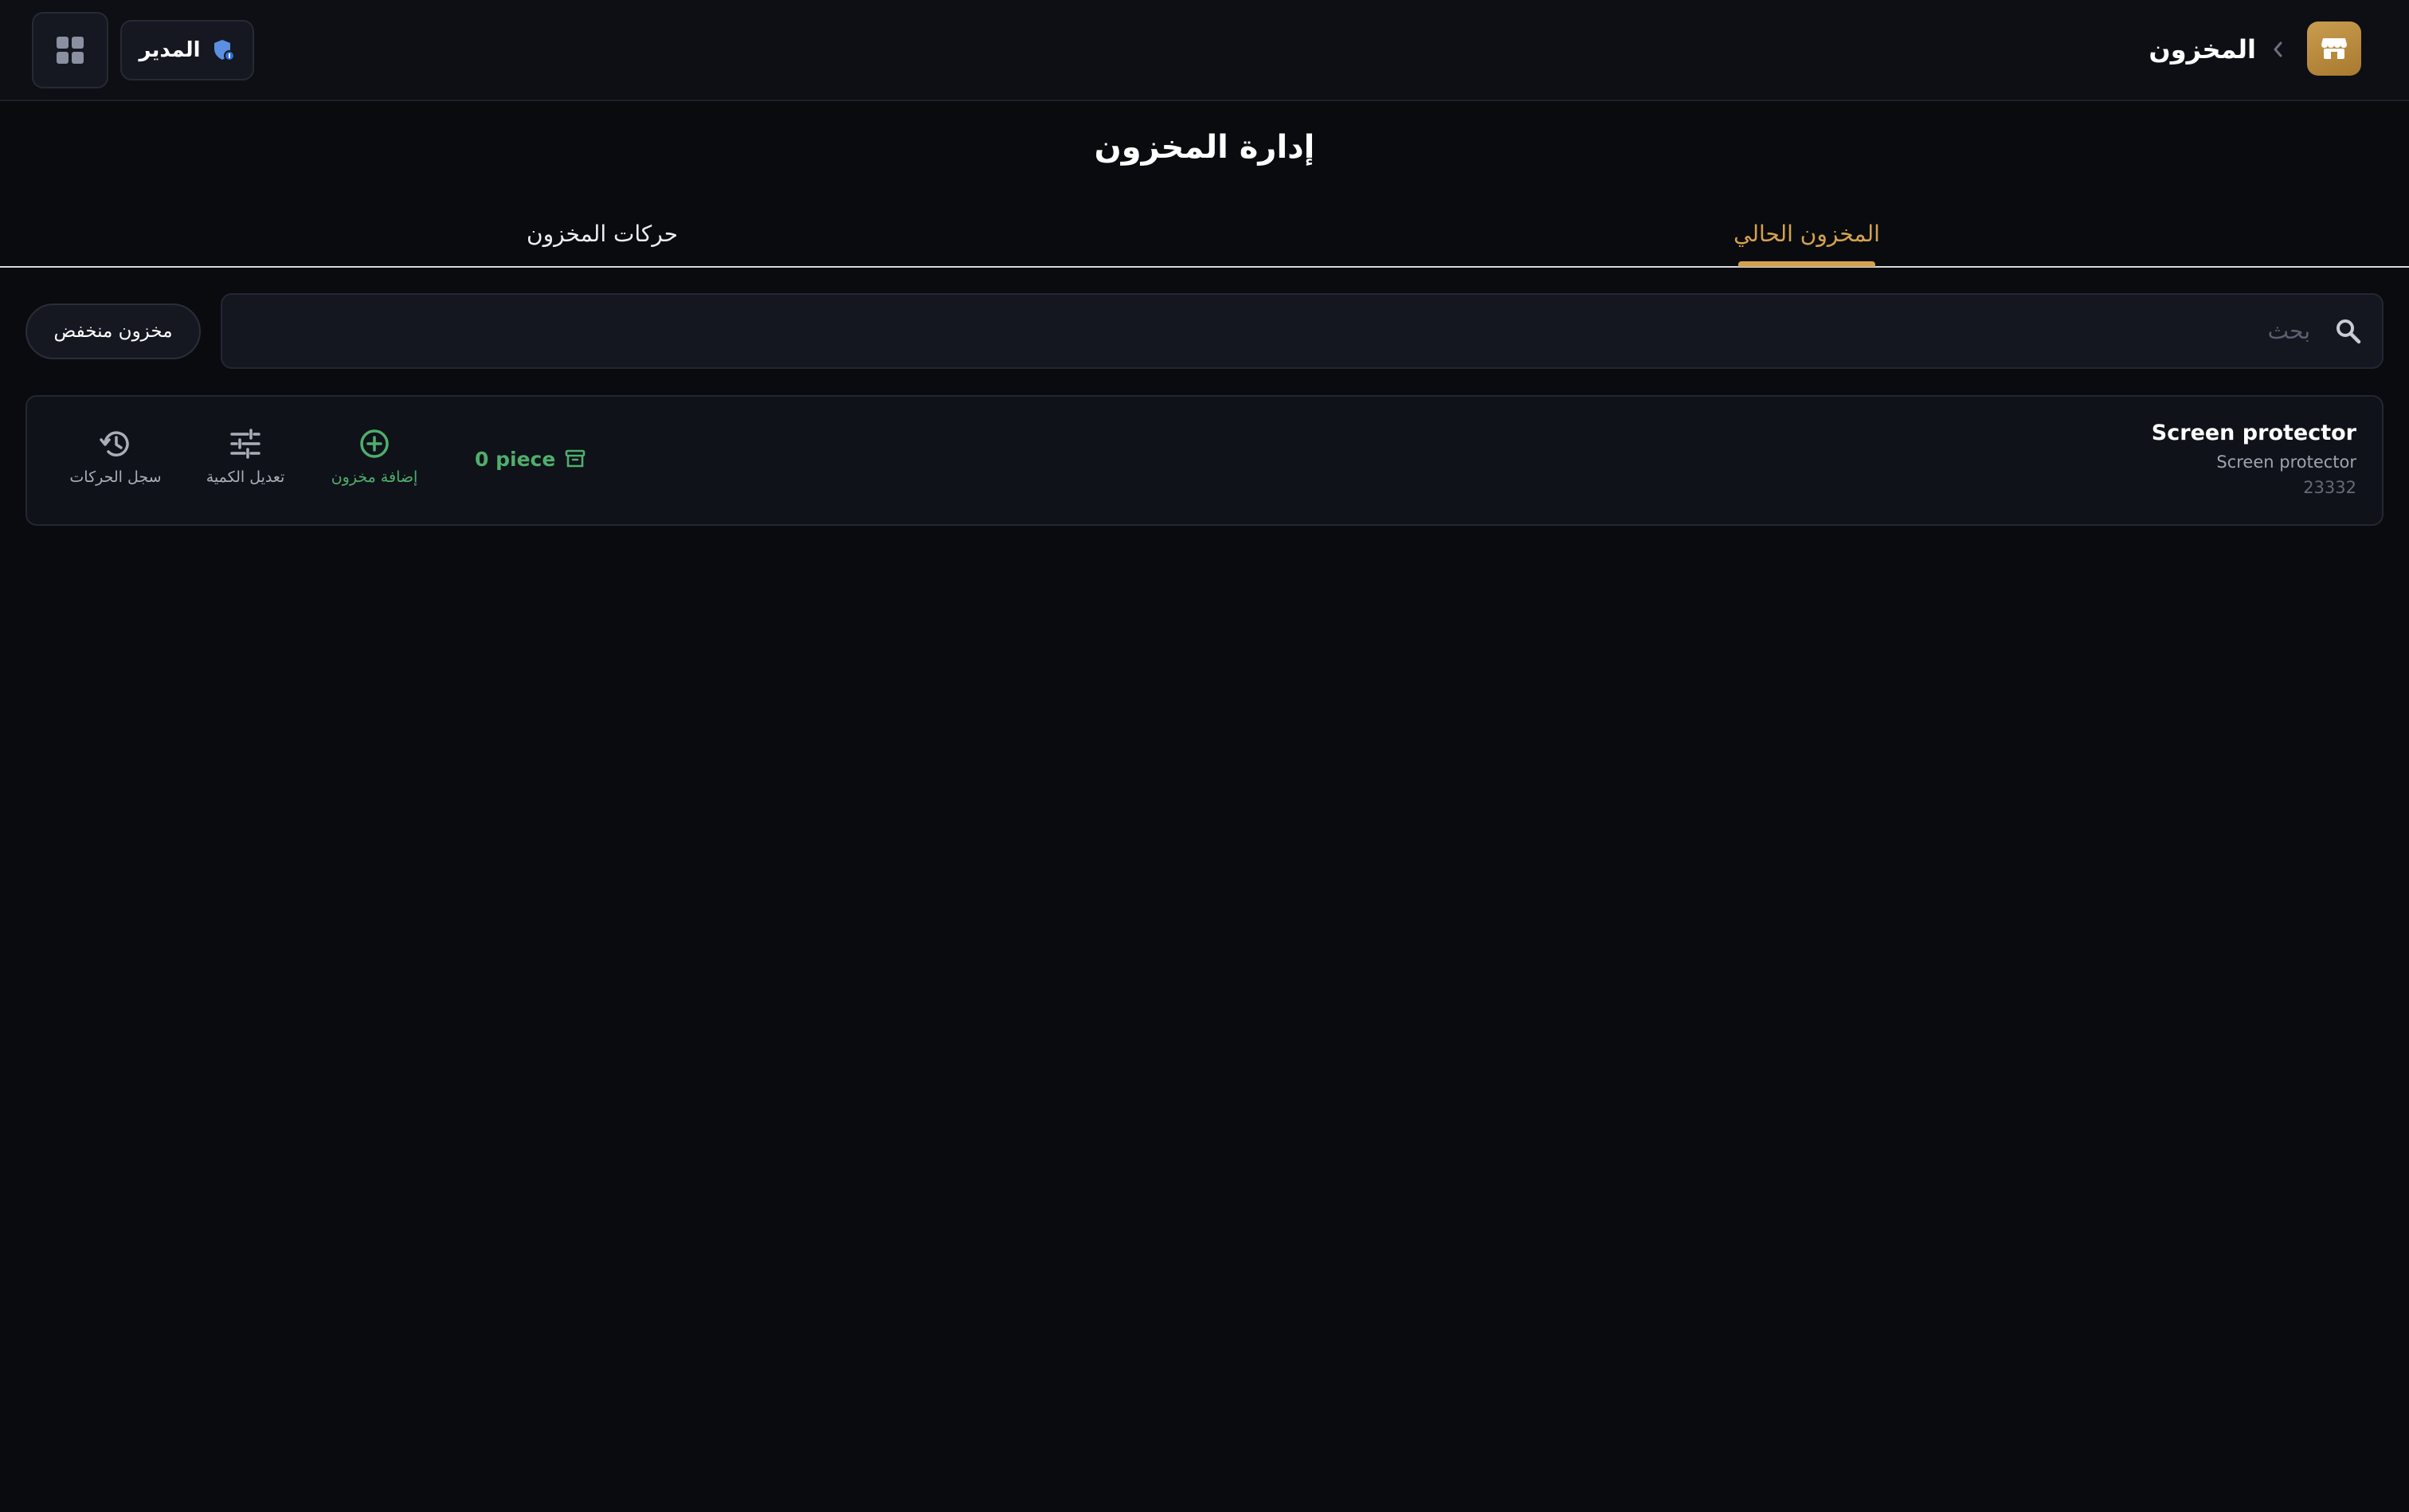 The image size is (2409, 1512). I want to click on role-label: المدير, so click(170, 50).